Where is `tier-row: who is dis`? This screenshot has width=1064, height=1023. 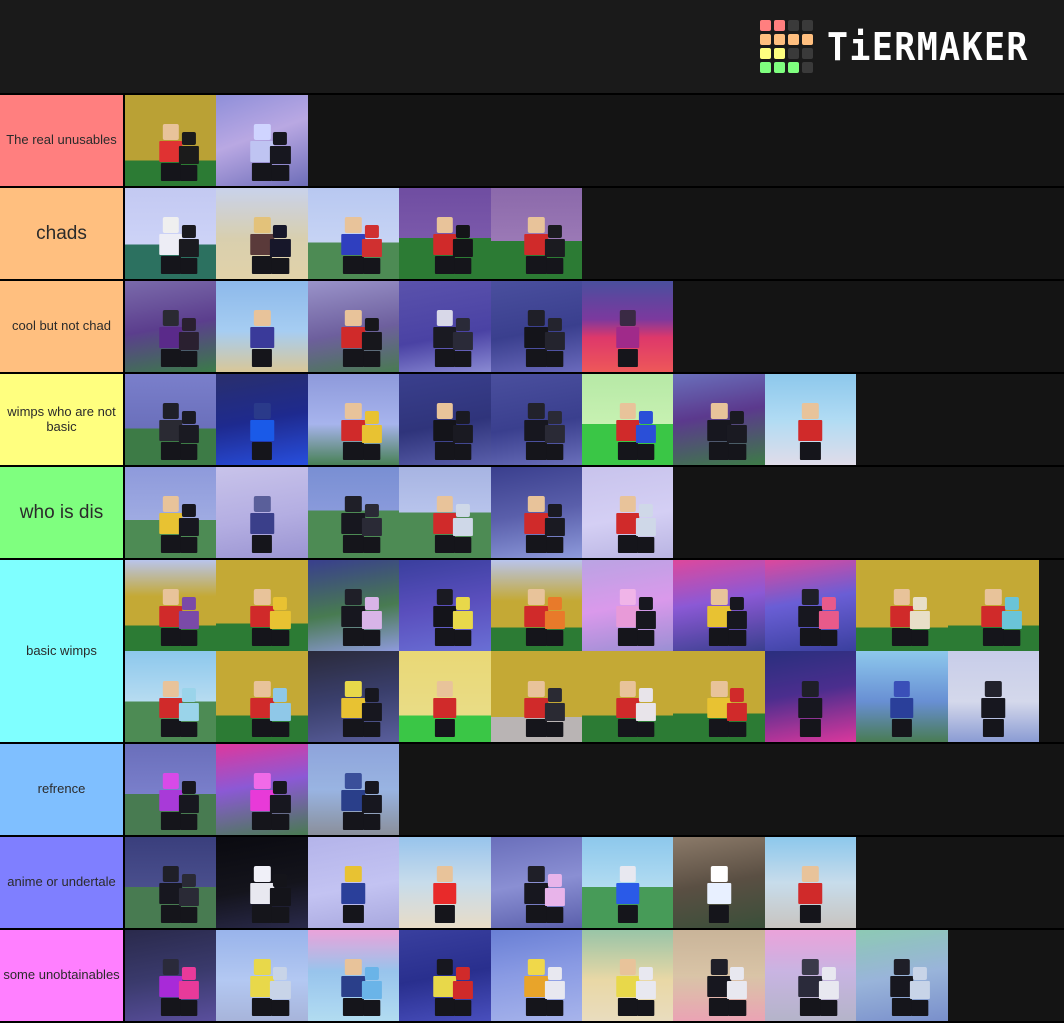
tier-row: who is dis is located at coordinates (532, 513).